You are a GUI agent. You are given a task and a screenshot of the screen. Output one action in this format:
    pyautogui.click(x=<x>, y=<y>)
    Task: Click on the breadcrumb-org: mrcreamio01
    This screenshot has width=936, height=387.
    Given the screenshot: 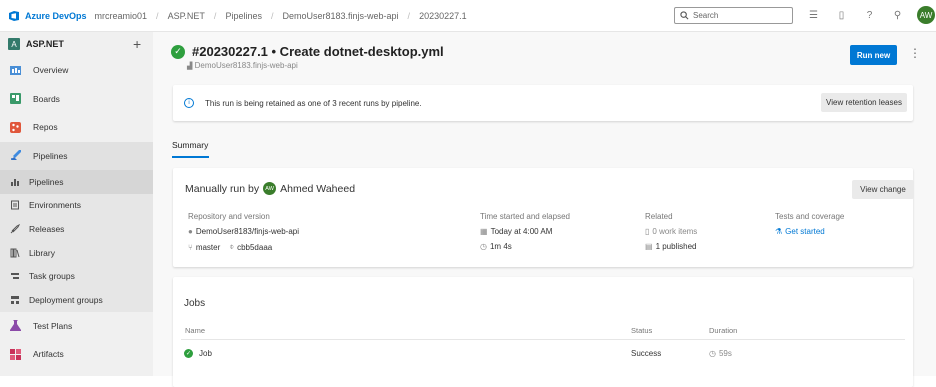 What is the action you would take?
    pyautogui.click(x=121, y=16)
    